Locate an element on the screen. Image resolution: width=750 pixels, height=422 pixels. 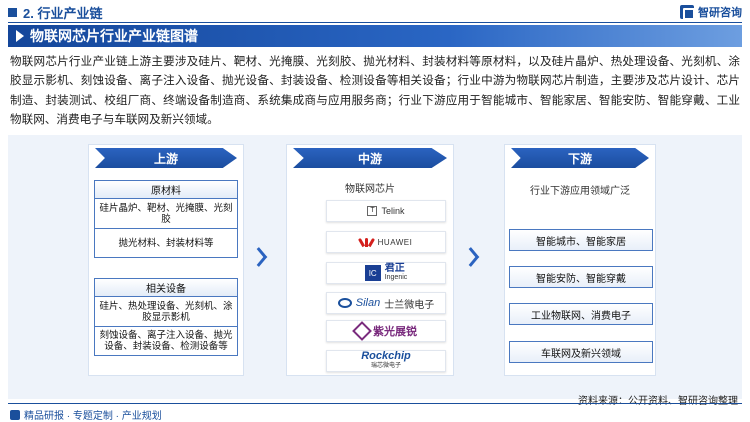
section-label: 2. 行业产业链 is located at coordinates (63, 13).